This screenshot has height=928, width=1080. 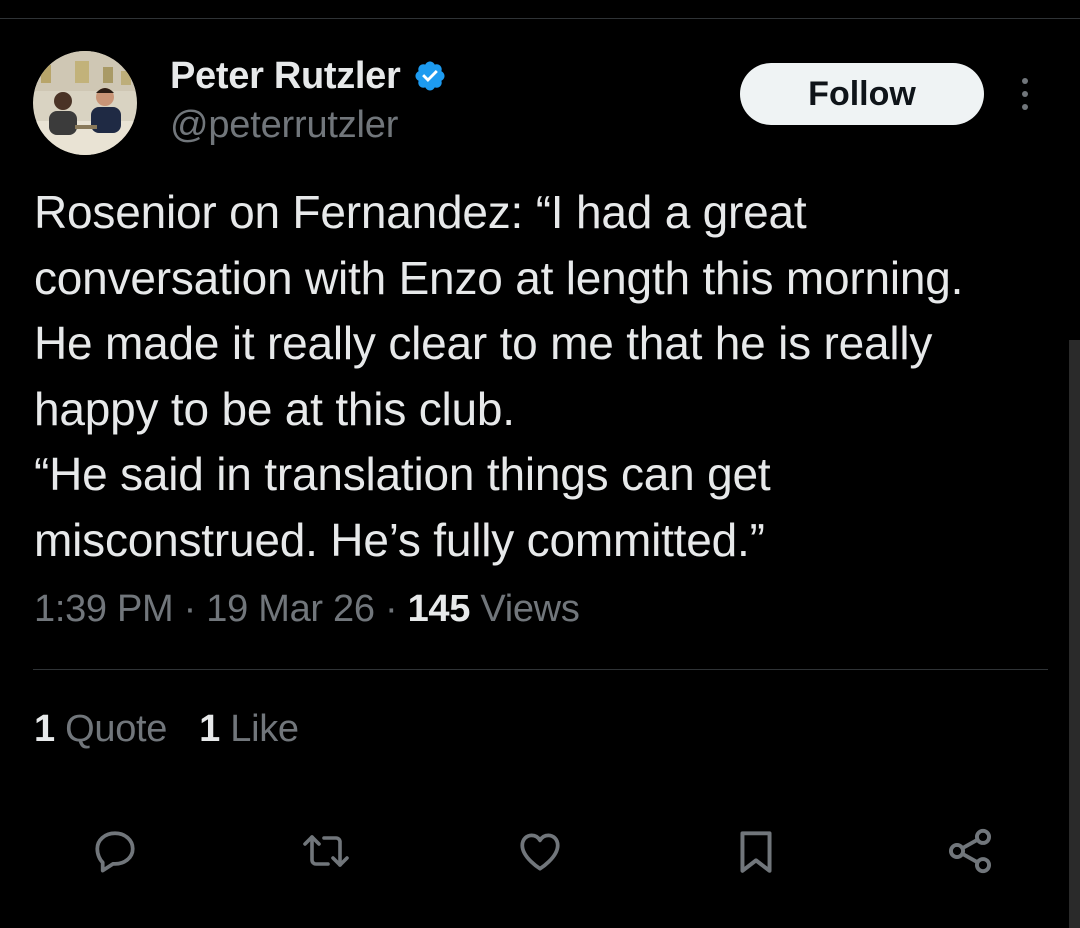 What do you see at coordinates (540, 851) in the screenshot?
I see `like-icon` at bounding box center [540, 851].